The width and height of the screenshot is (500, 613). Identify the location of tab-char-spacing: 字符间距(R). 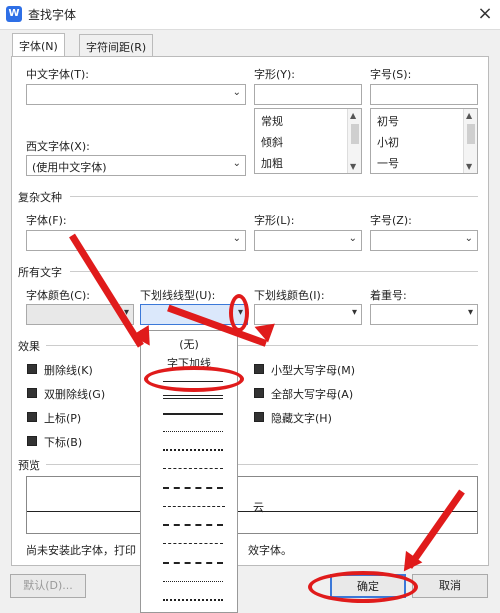
(116, 45).